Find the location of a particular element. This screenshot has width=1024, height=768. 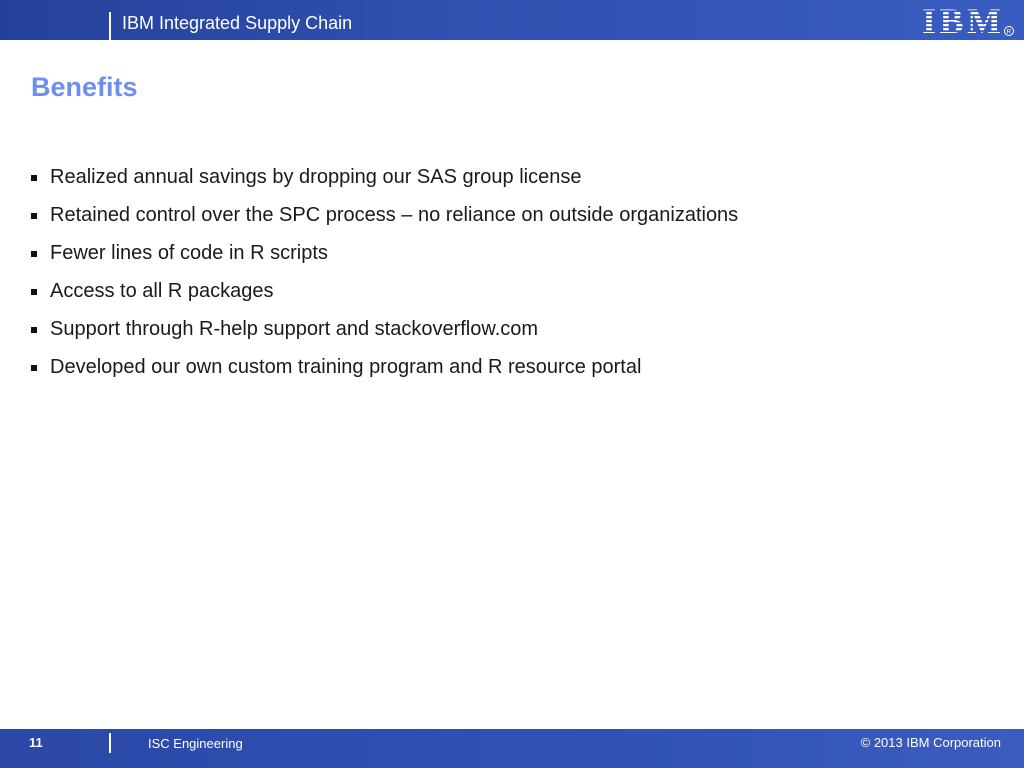

slide-title: Benefits is located at coordinates (84, 87).